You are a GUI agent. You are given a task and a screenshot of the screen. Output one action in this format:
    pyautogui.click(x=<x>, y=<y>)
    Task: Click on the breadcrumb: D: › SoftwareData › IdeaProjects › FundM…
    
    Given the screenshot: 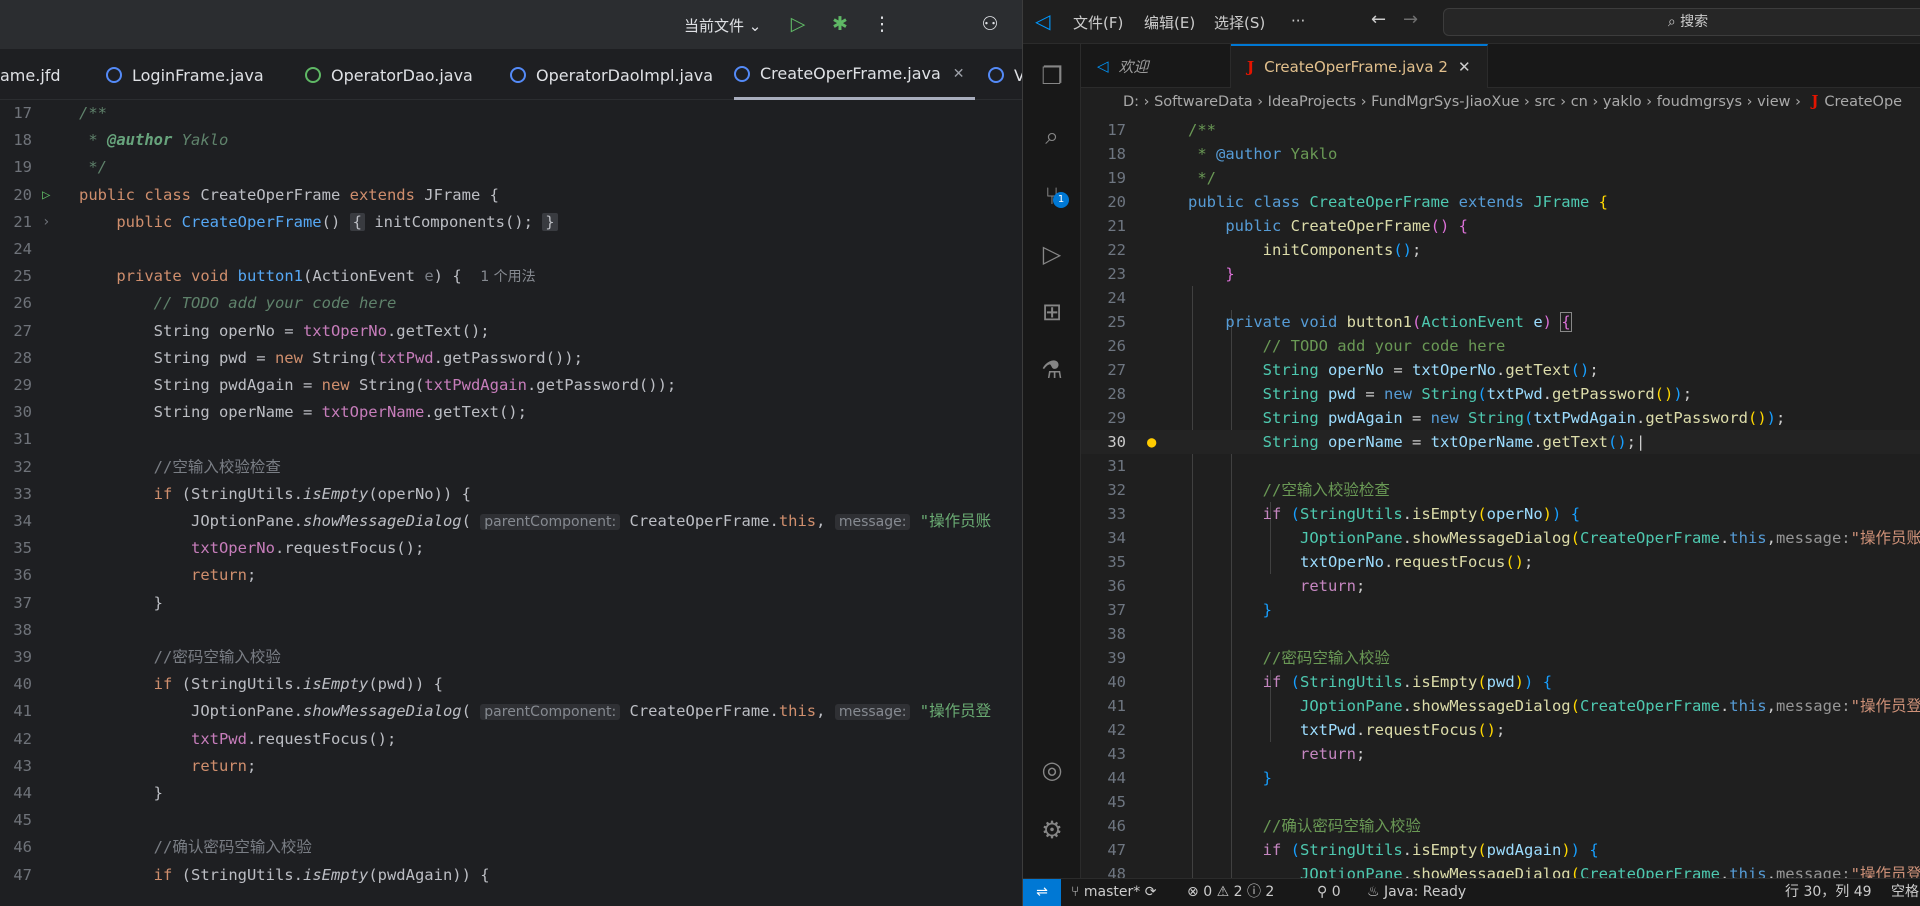 What is the action you would take?
    pyautogui.click(x=1513, y=101)
    